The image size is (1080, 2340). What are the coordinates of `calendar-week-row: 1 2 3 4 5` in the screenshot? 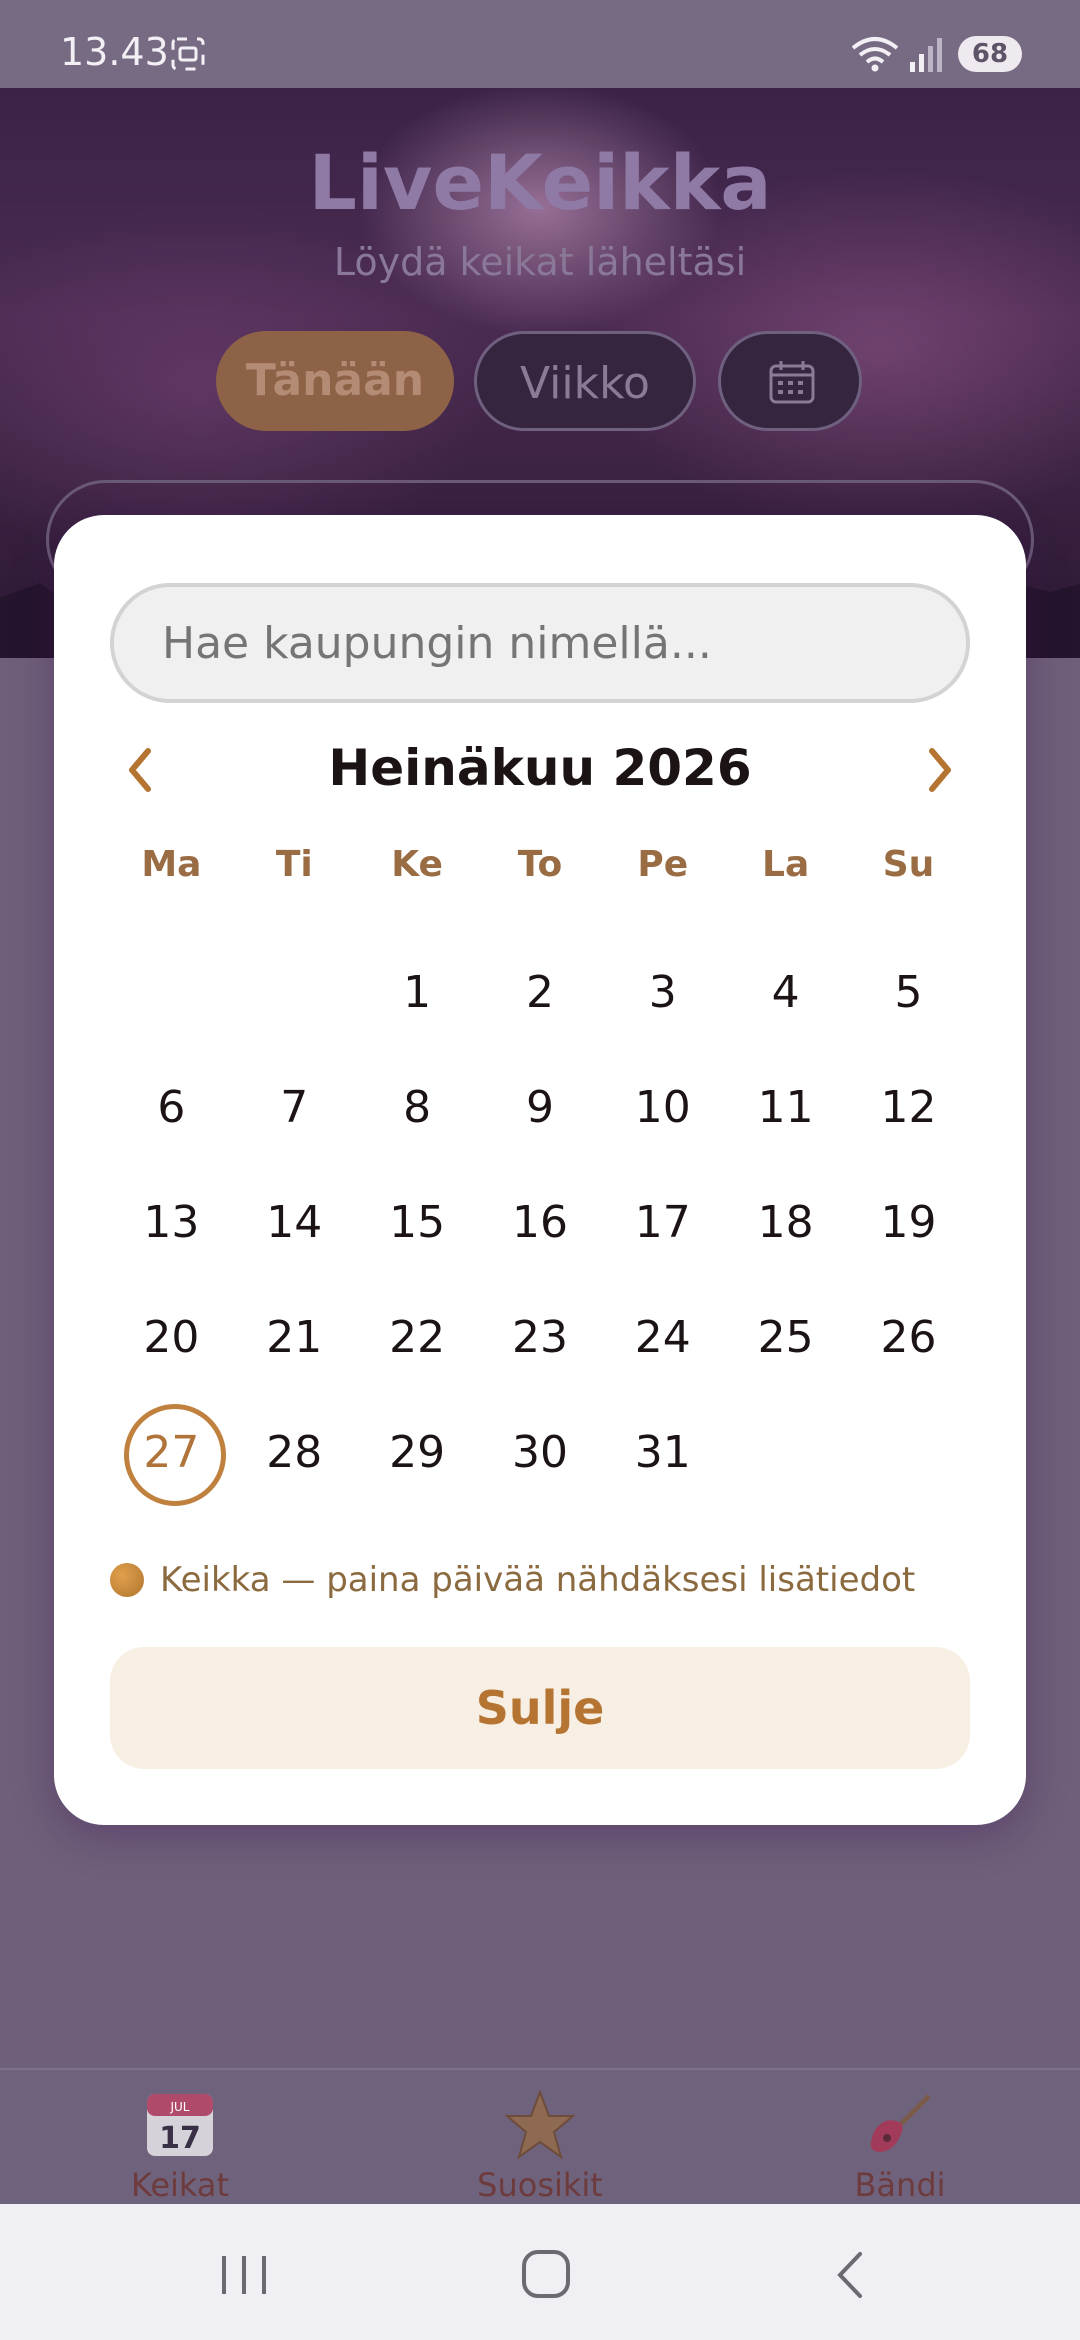 It's located at (540, 992).